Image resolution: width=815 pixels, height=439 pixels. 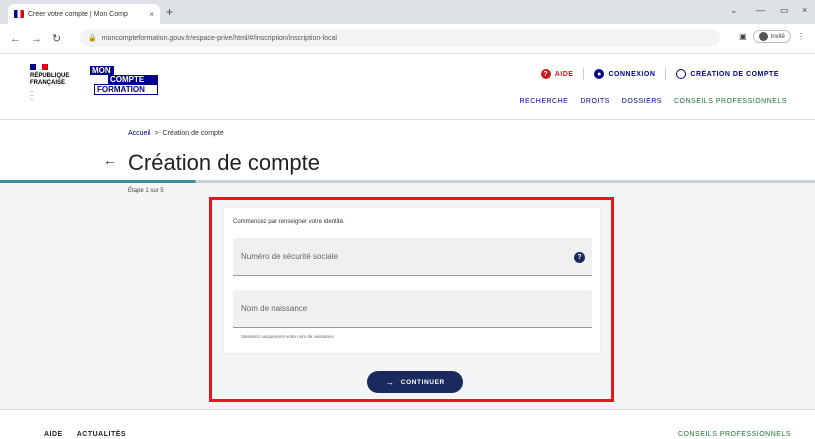 What do you see at coordinates (760, 10) in the screenshot?
I see `minimize-button: —` at bounding box center [760, 10].